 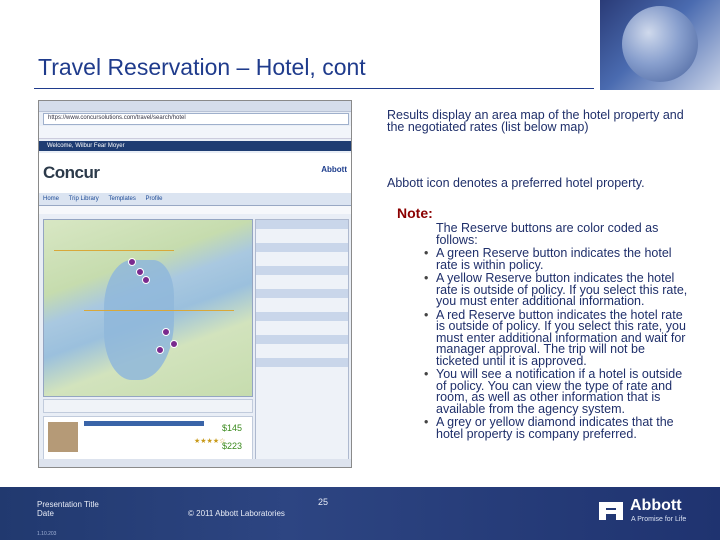 What do you see at coordinates (415, 213) in the screenshot?
I see `note-label: Note:` at bounding box center [415, 213].